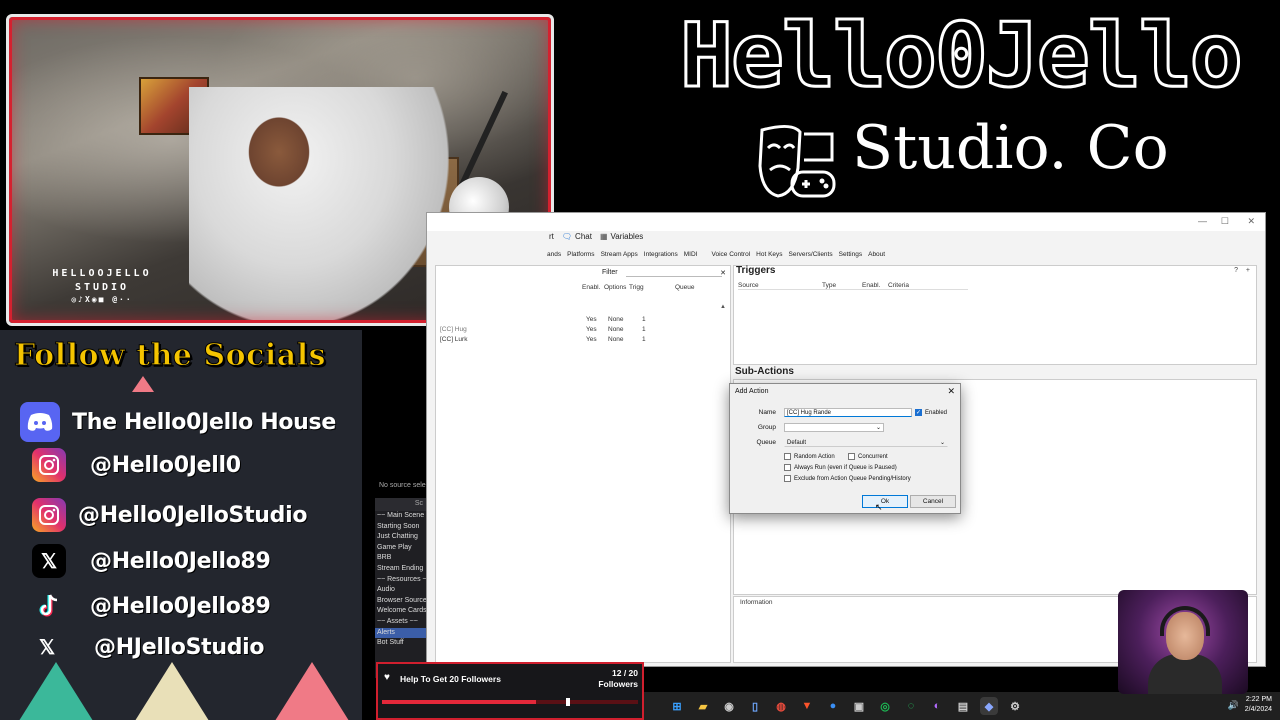  I want to click on collapse-icon: ▲, so click(723, 307).